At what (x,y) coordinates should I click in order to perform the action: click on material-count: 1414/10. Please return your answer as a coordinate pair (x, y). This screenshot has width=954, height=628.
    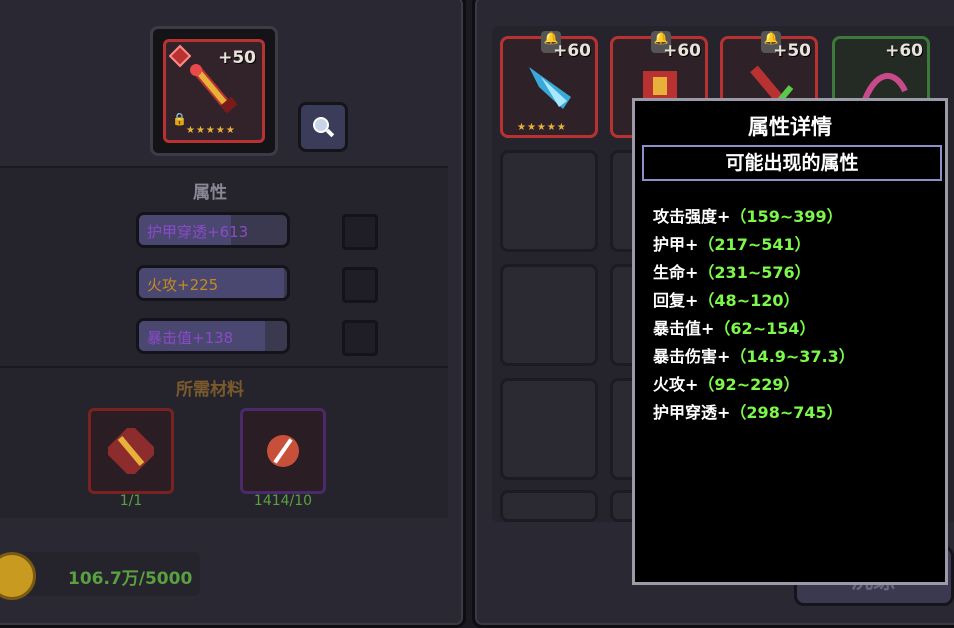
    Looking at the image, I should click on (283, 501).